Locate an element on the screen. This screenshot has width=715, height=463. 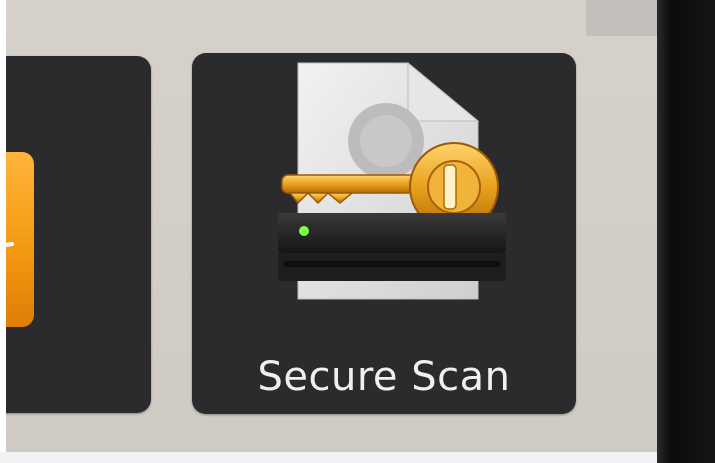
secure-scan-label: Secure Scan is located at coordinates (384, 377).